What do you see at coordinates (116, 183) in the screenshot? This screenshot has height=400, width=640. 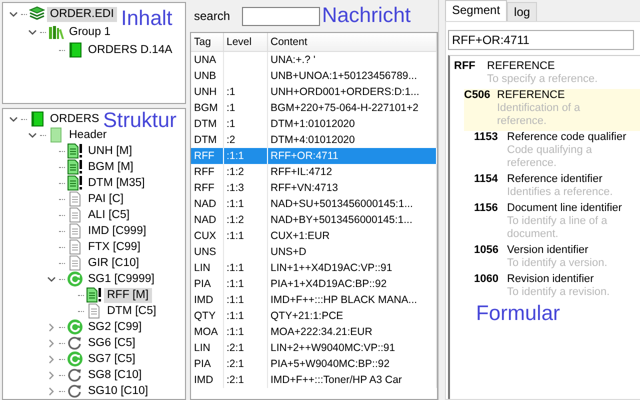 I see `tree-item: DTM [M35]` at bounding box center [116, 183].